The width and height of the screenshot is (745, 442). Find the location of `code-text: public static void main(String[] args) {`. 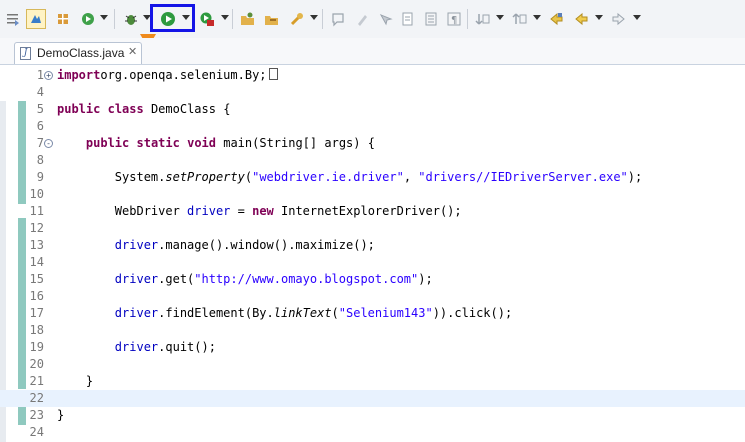

code-text: public static void main(String[] args) { is located at coordinates (216, 143).